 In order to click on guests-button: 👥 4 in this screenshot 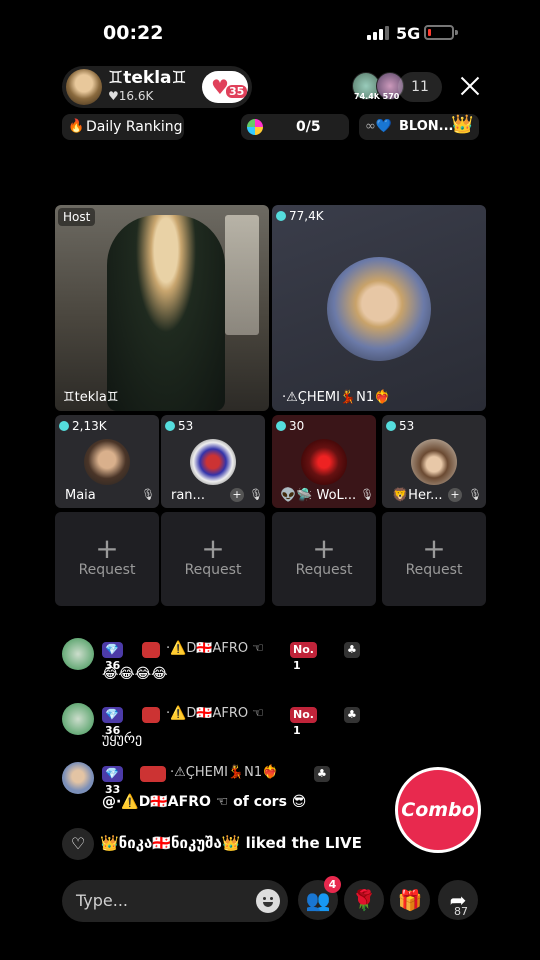, I will do `click(319, 898)`.